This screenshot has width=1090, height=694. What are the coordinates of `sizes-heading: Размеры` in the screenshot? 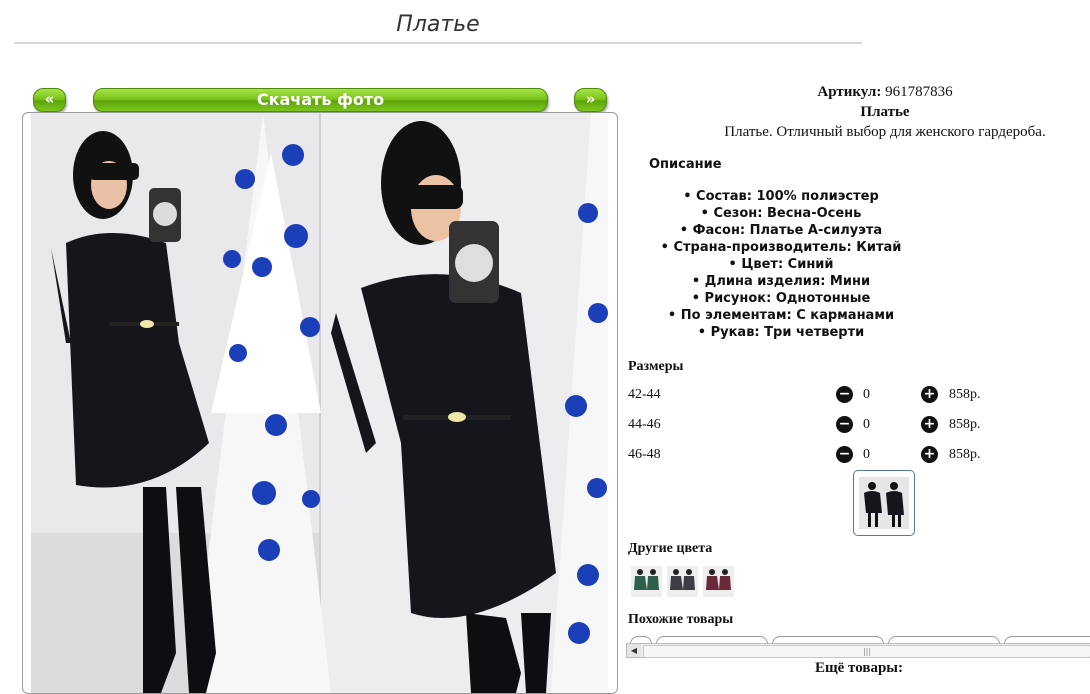 It's located at (656, 366).